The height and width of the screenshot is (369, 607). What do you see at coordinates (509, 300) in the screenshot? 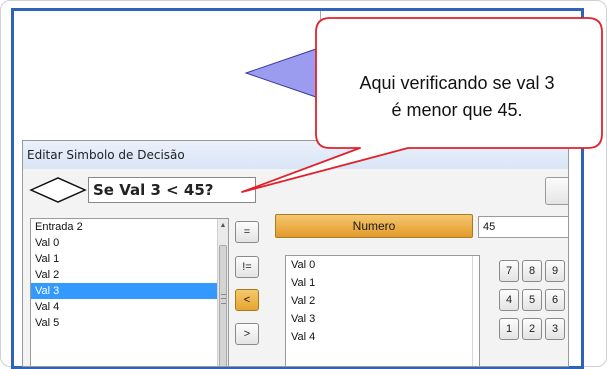
I see `key-4: 4` at bounding box center [509, 300].